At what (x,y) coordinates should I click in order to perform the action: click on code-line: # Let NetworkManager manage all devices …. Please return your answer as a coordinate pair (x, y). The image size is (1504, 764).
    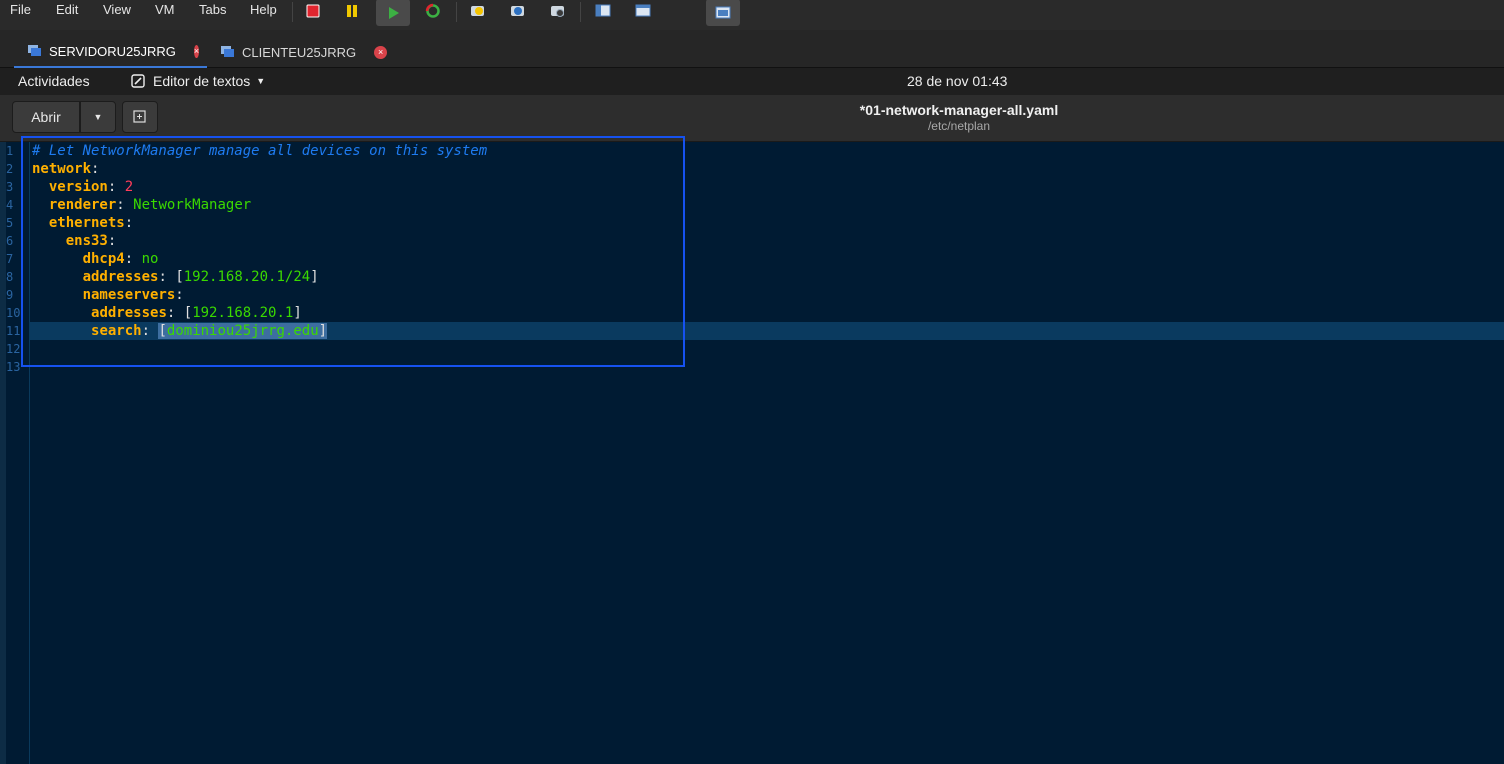
    Looking at the image, I should click on (260, 151).